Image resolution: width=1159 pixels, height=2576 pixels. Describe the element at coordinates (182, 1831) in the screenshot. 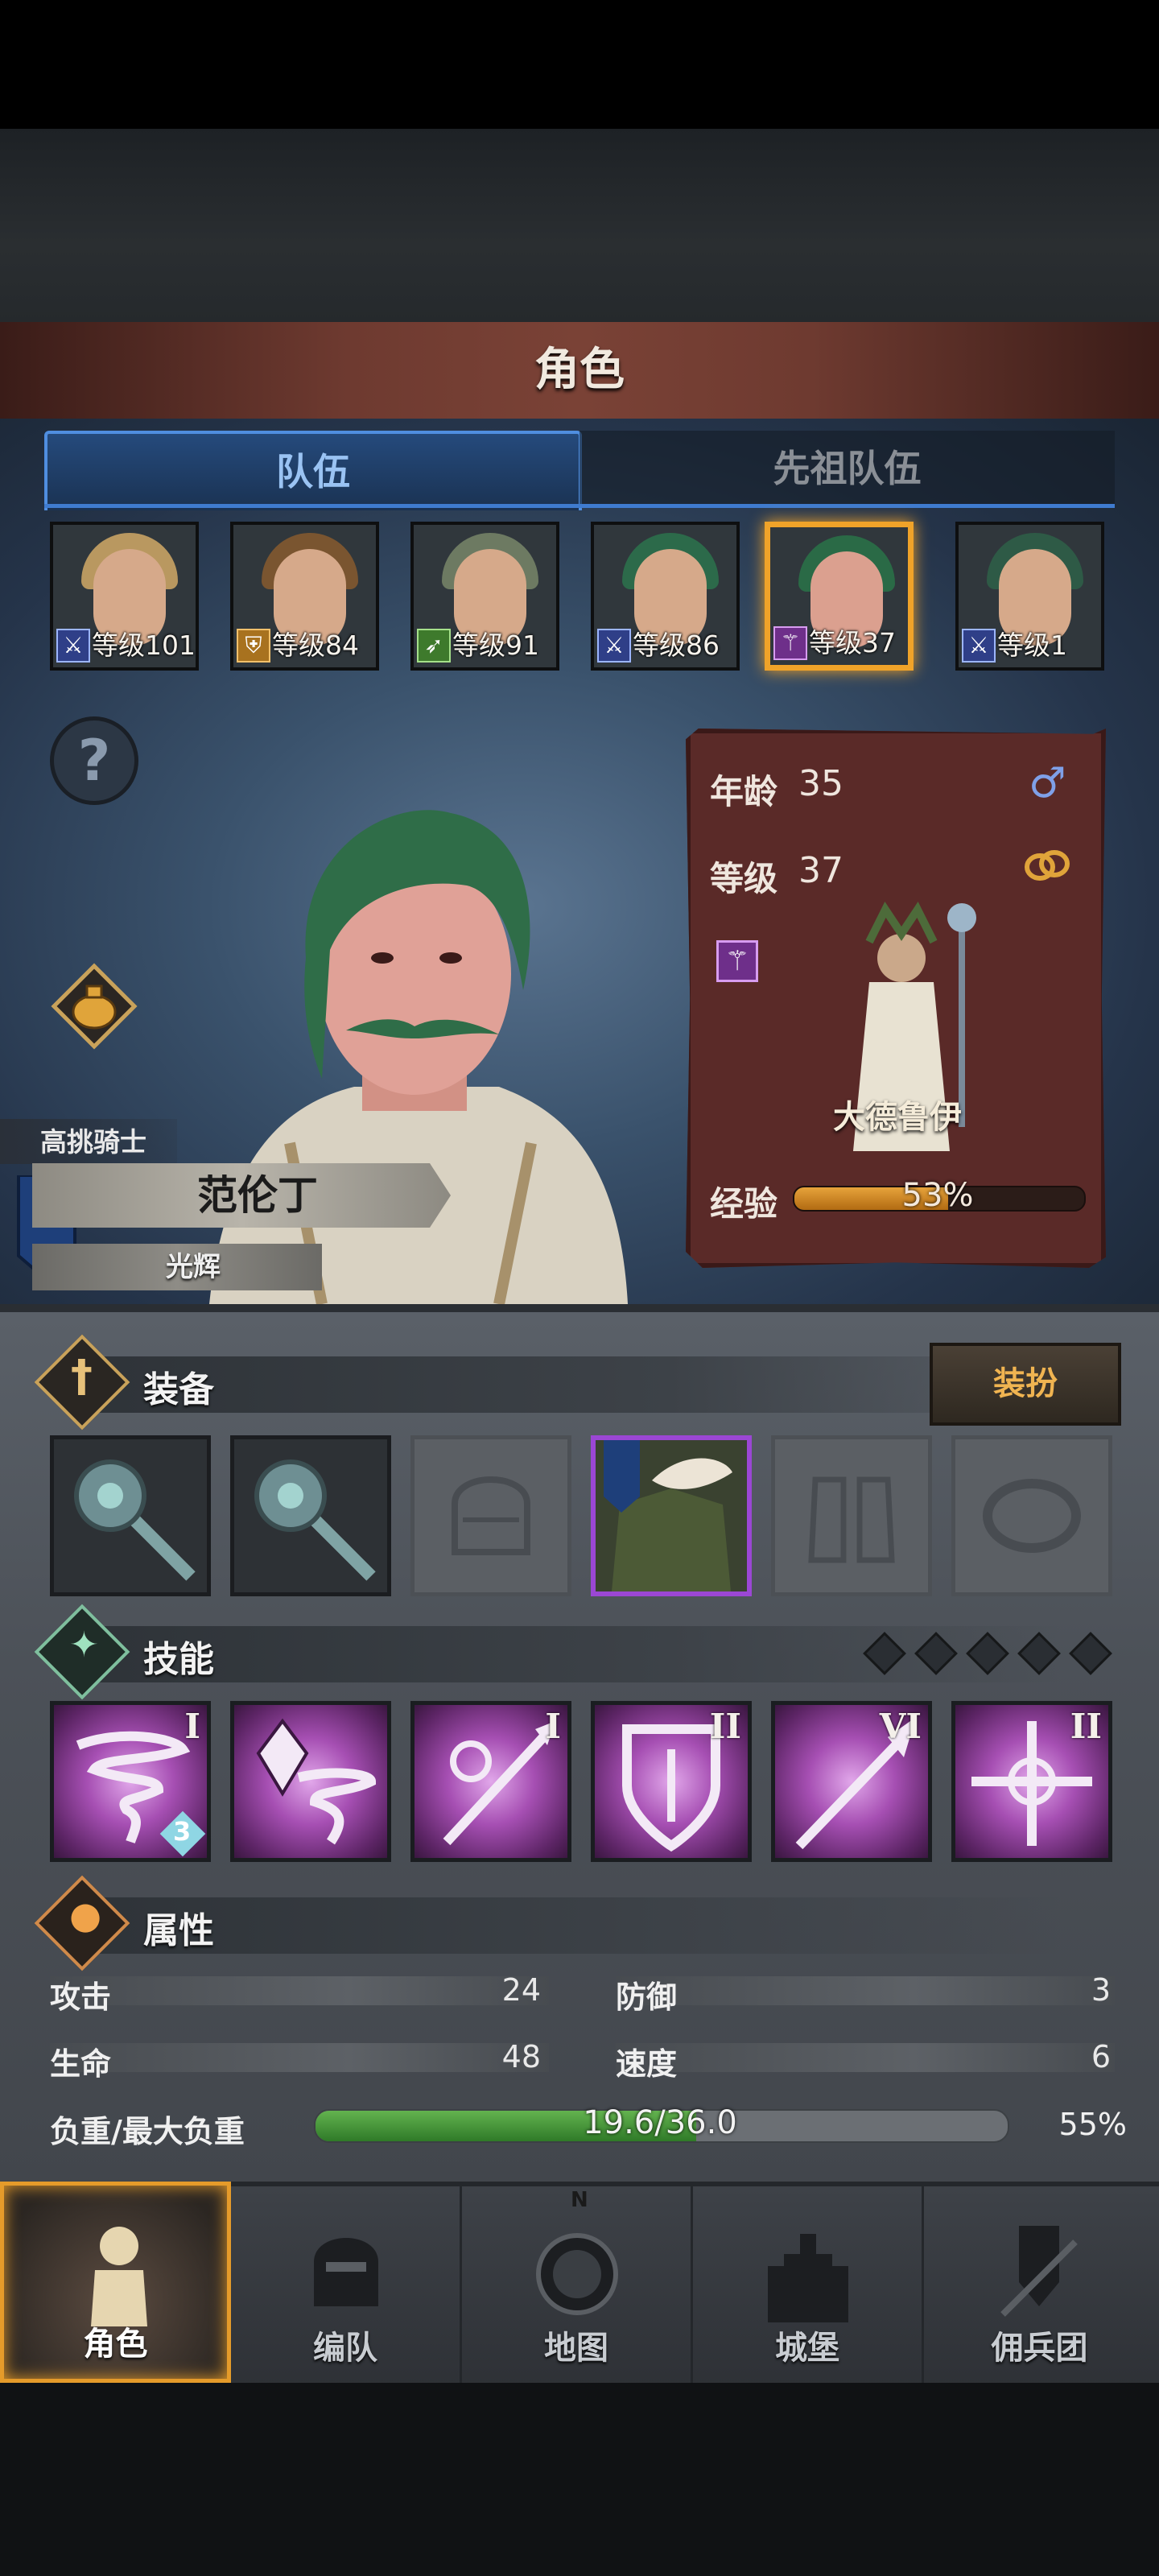

I see `skill-charge-count: 3` at that location.